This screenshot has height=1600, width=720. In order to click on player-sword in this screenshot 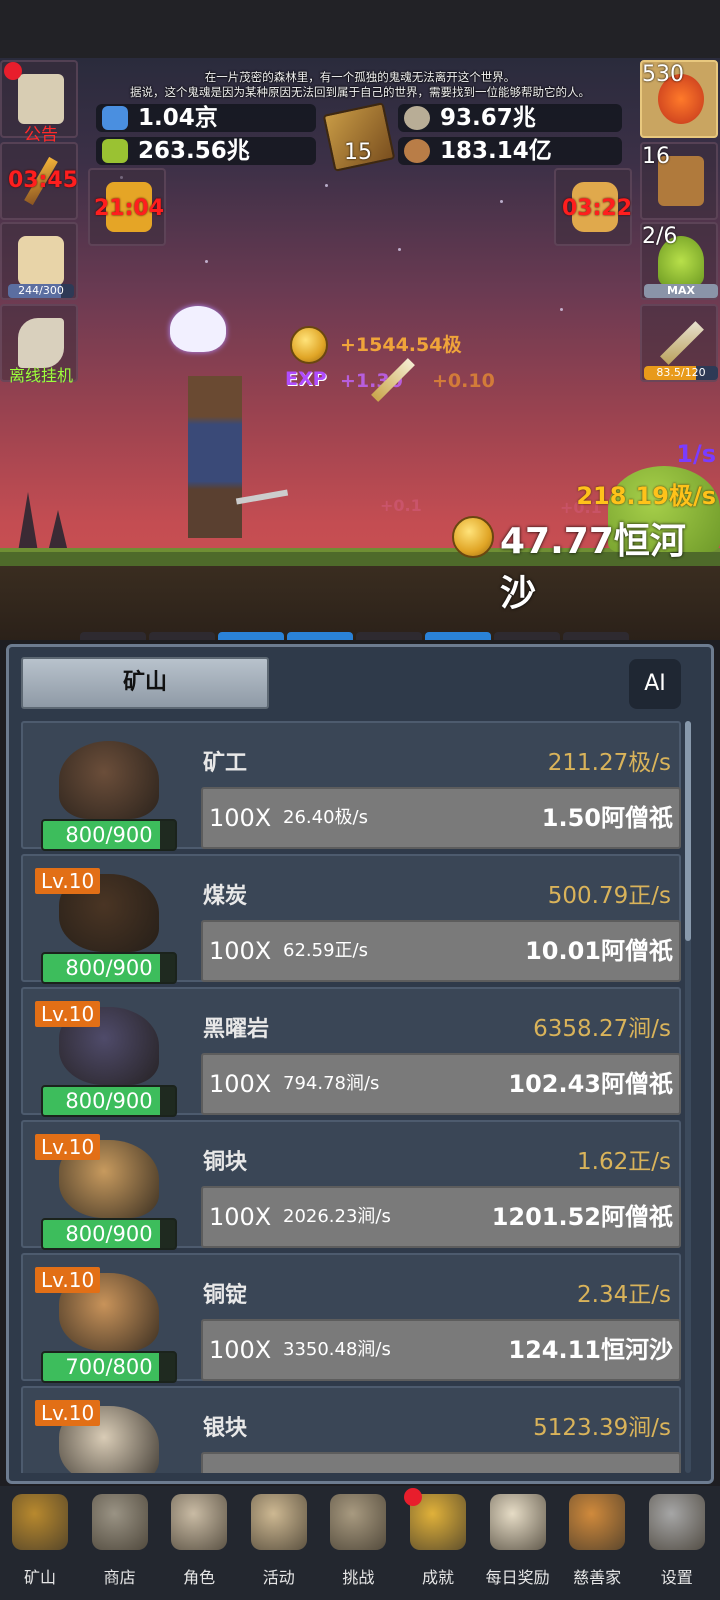, I will do `click(262, 497)`.